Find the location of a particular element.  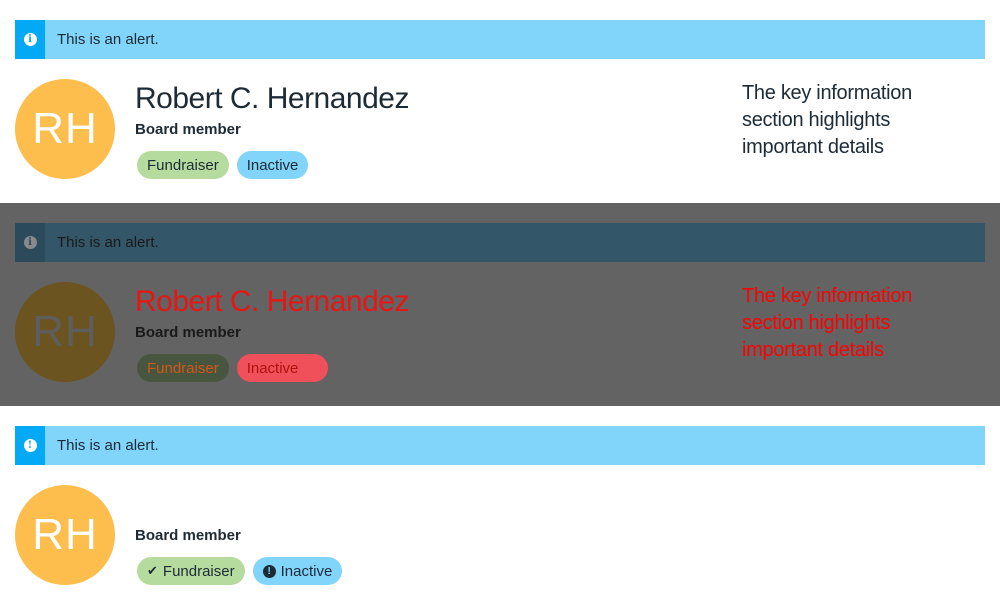

alert-banner: ! This is an alert. is located at coordinates (500, 445).